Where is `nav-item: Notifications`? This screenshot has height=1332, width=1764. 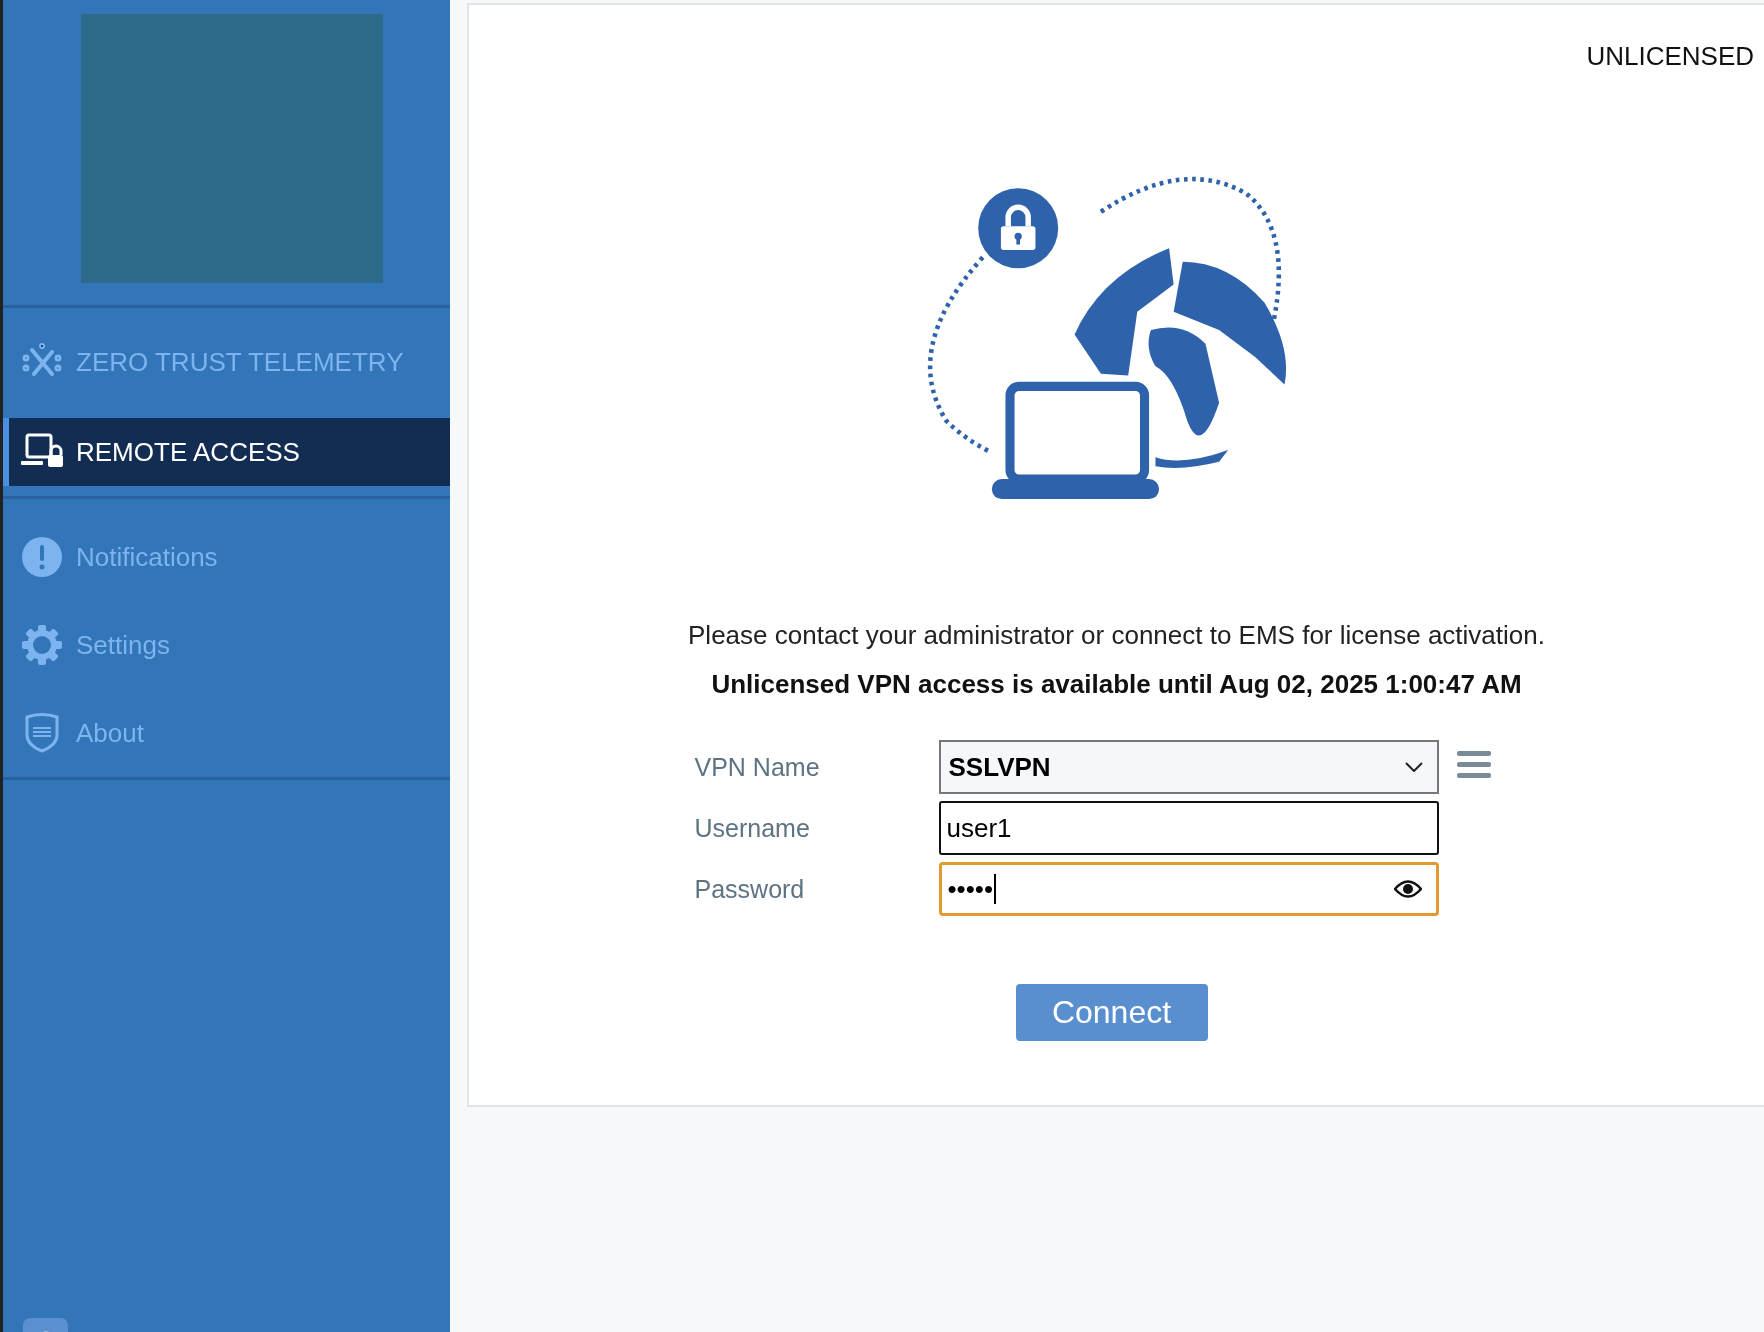 nav-item: Notifications is located at coordinates (226, 557).